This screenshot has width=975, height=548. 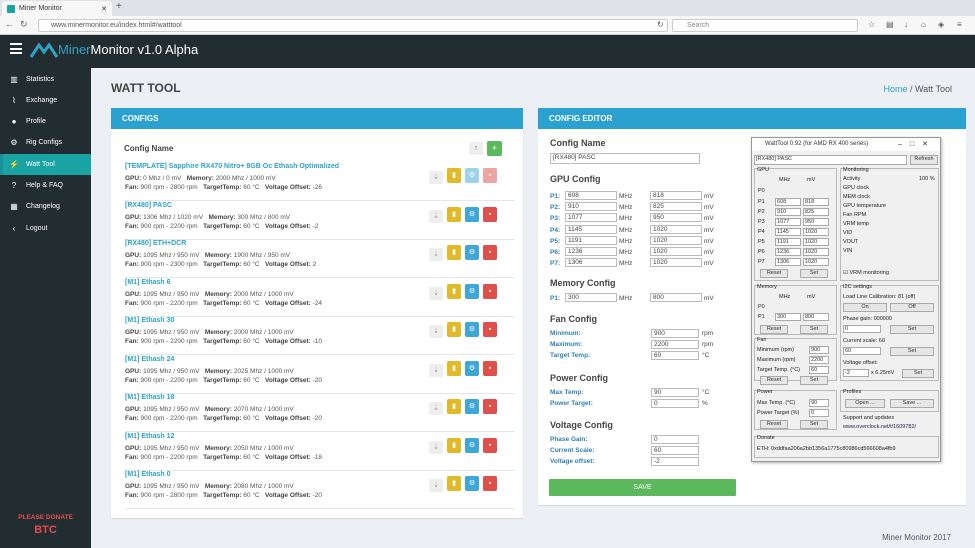 I want to click on wt-power-reset-button: Reset, so click(x=774, y=424).